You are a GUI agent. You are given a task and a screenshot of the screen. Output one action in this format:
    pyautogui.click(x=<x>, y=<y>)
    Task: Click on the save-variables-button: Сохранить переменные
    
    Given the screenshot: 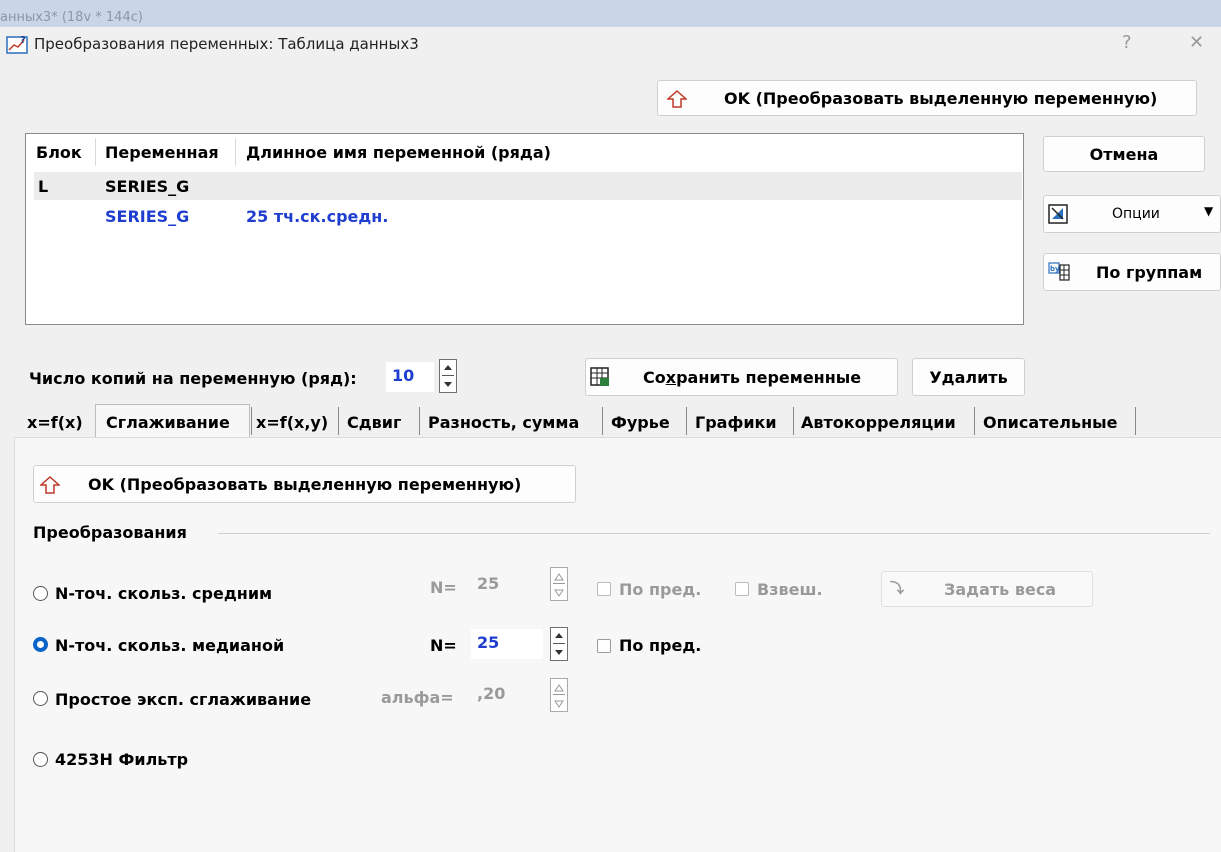 What is the action you would take?
    pyautogui.click(x=741, y=377)
    